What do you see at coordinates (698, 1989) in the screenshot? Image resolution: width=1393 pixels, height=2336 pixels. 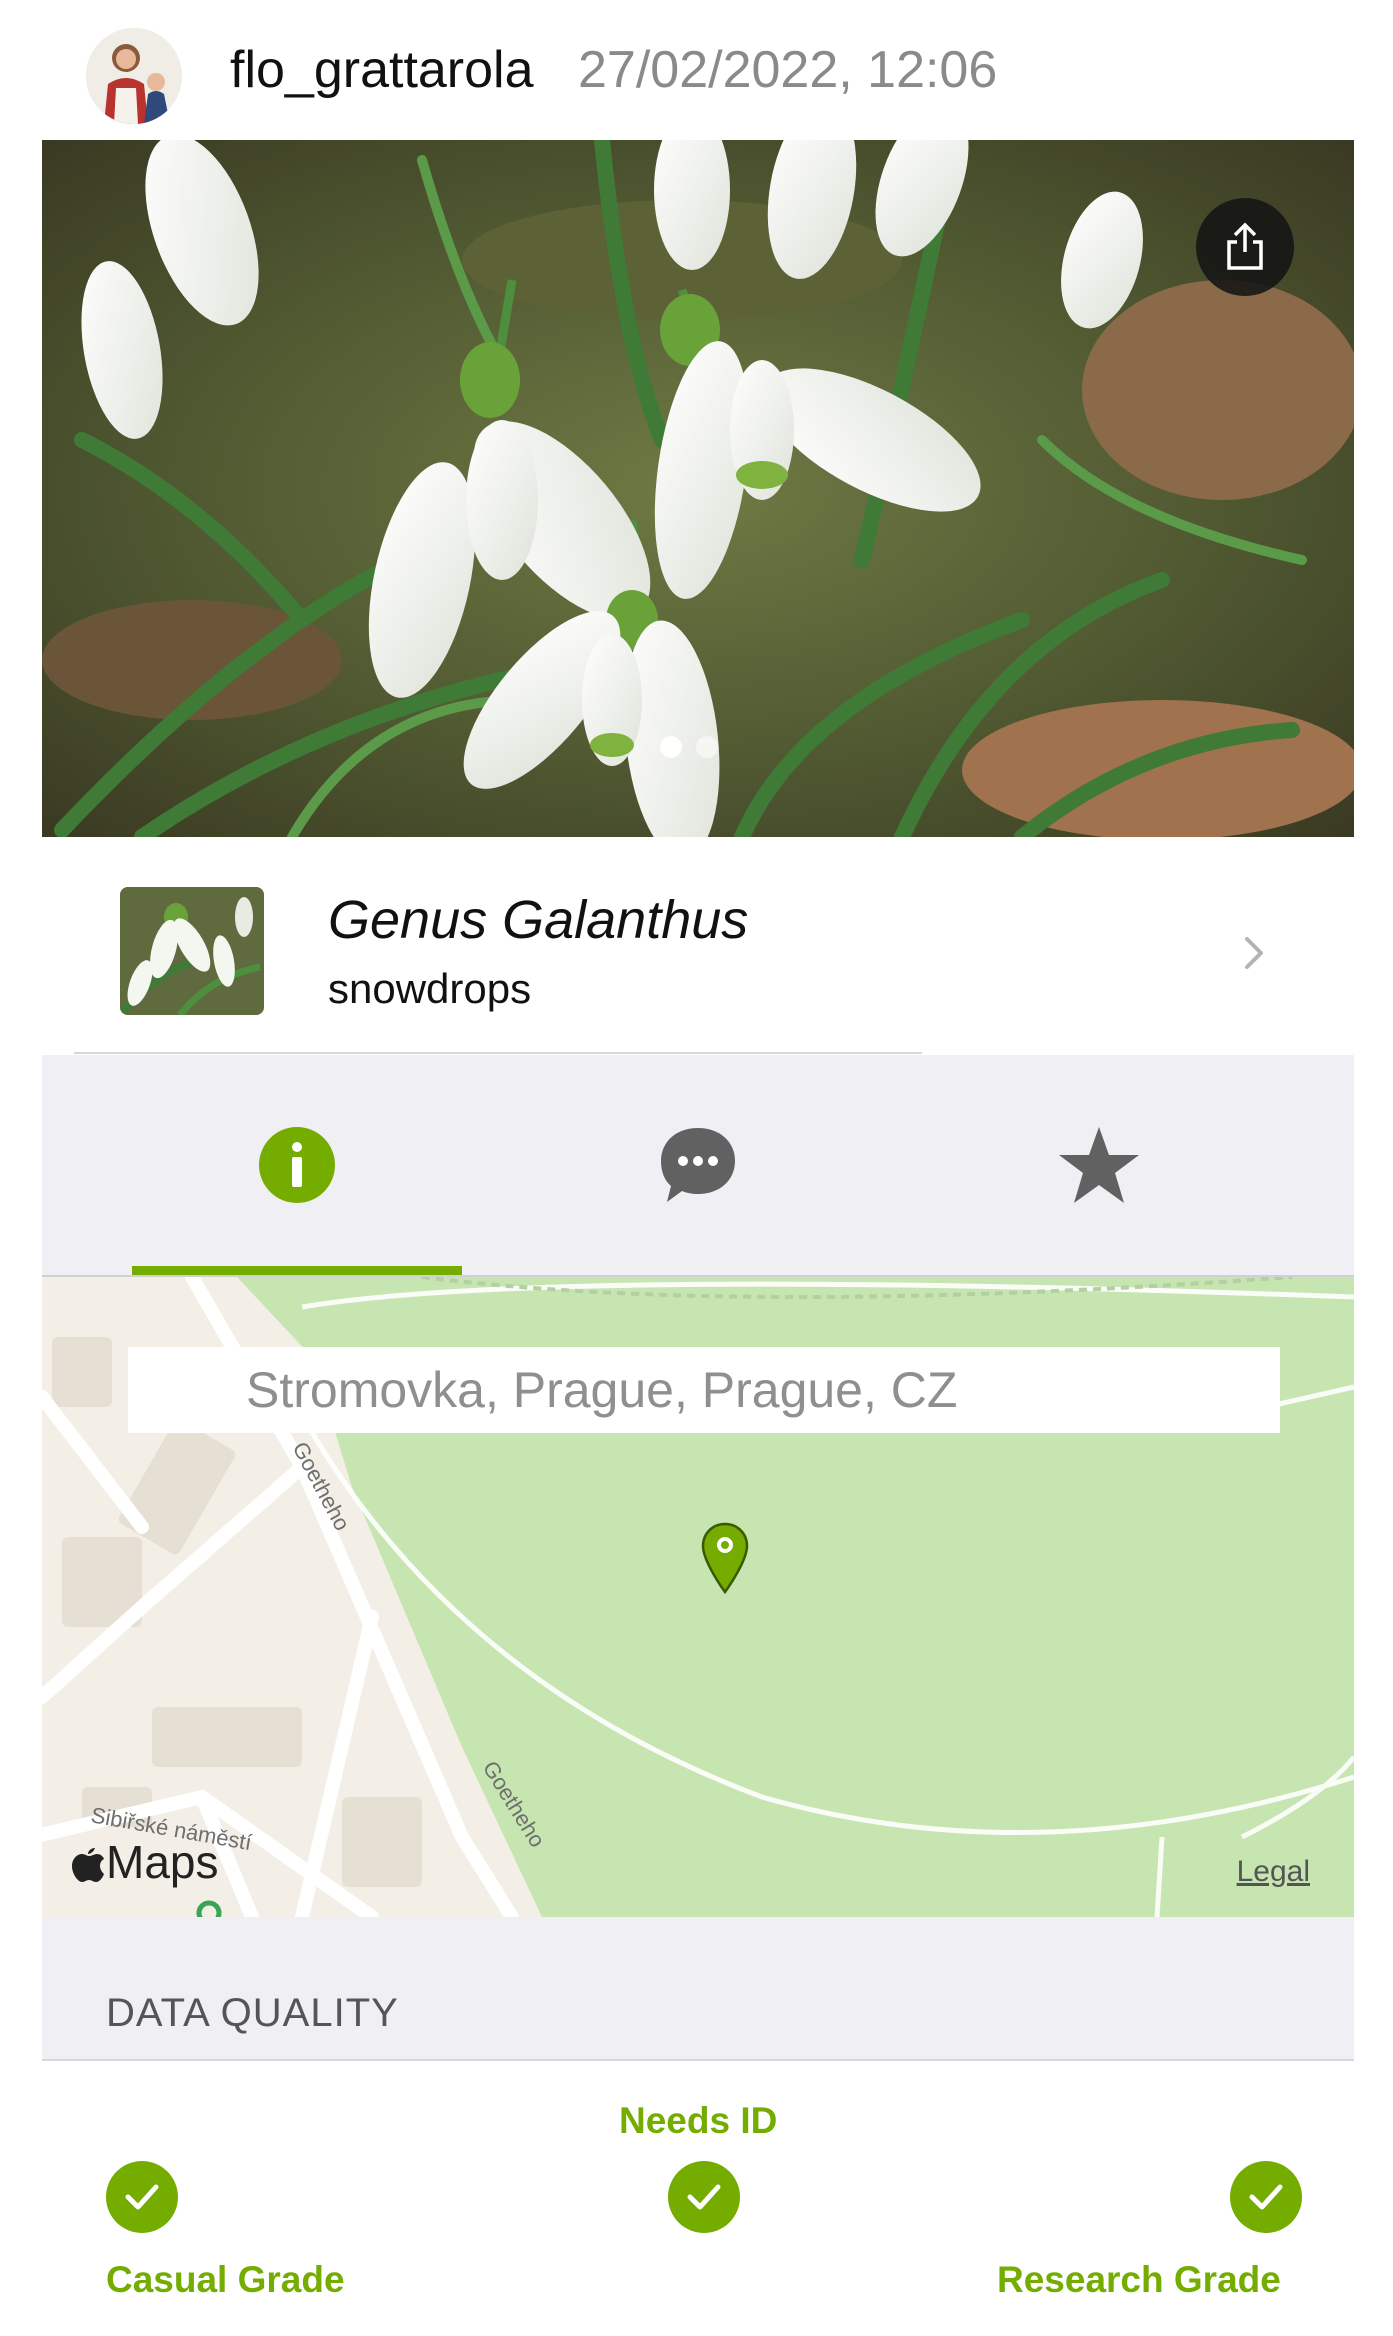 I see `data-quality-header: DATA QUALITY` at bounding box center [698, 1989].